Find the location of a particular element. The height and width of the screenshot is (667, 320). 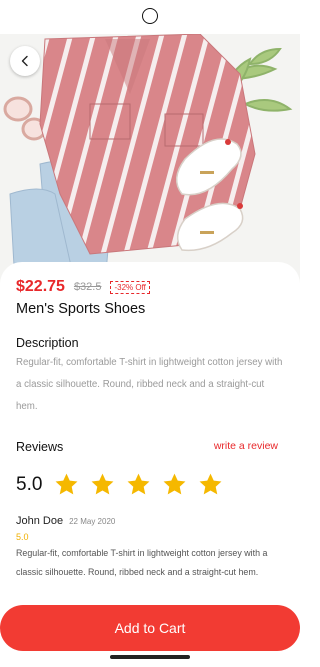

camera-notch is located at coordinates (150, 16).